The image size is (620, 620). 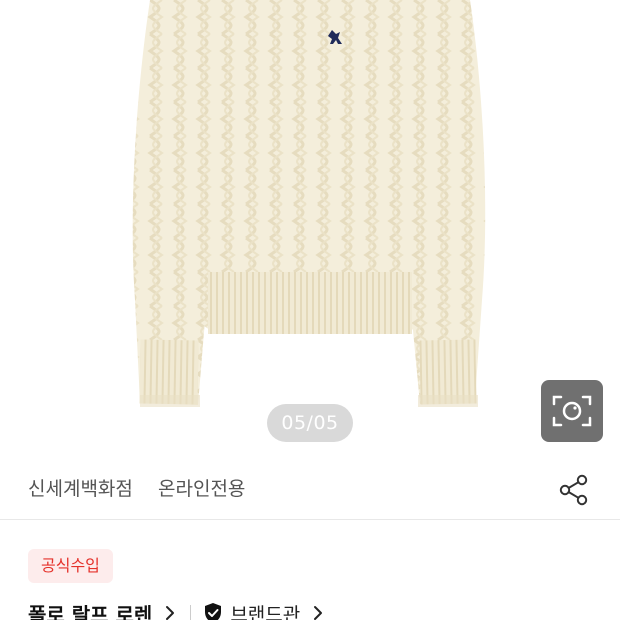 What do you see at coordinates (201, 487) in the screenshot?
I see `tag-online-exclusive: 온라인전용` at bounding box center [201, 487].